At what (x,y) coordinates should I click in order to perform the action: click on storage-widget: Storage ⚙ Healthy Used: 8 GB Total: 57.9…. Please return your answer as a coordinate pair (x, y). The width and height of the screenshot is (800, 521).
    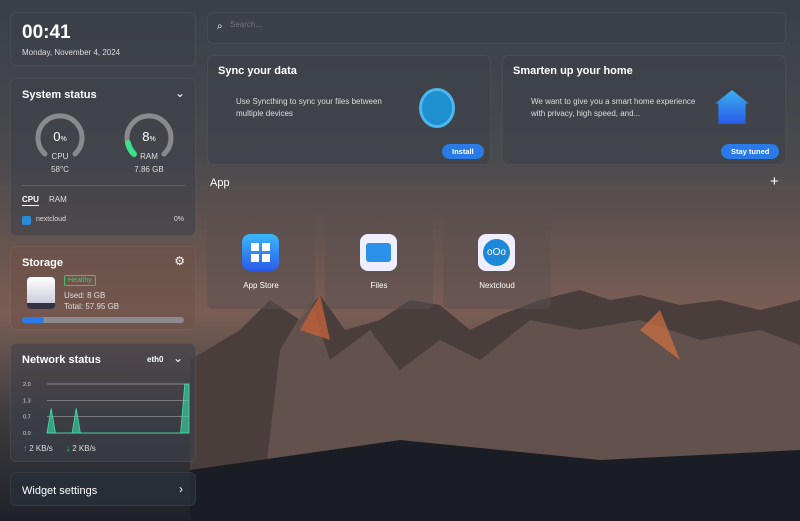
    Looking at the image, I should click on (103, 288).